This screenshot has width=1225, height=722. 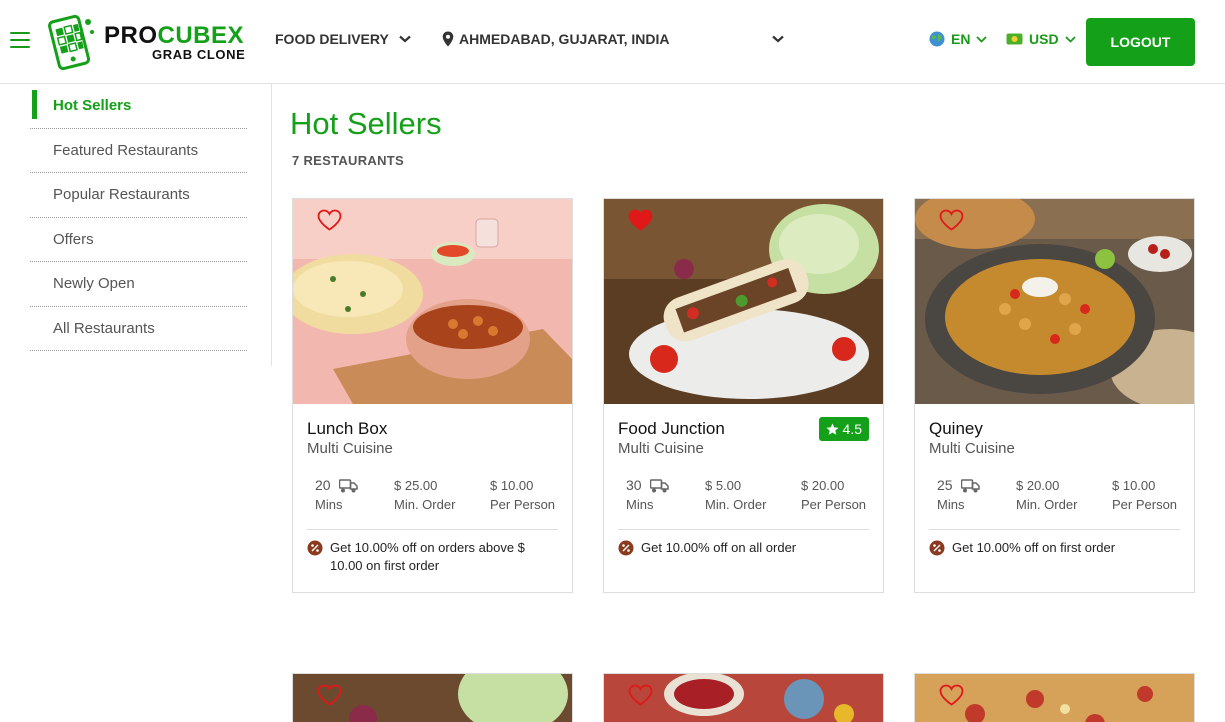 What do you see at coordinates (634, 485) in the screenshot?
I see `delivery-time-value: 30` at bounding box center [634, 485].